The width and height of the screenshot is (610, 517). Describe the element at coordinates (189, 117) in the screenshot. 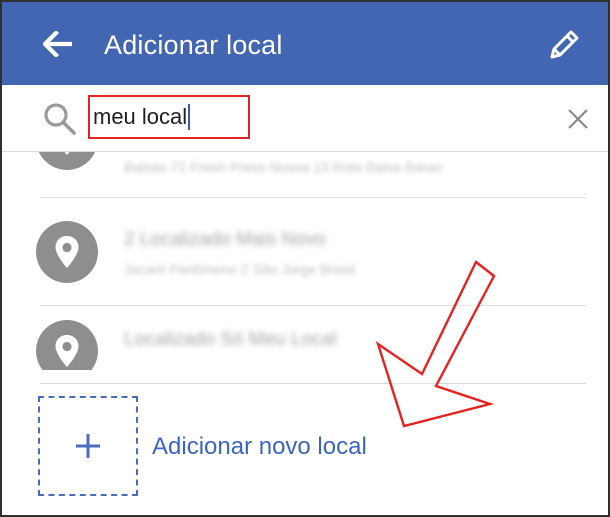

I see `text-cursor` at that location.